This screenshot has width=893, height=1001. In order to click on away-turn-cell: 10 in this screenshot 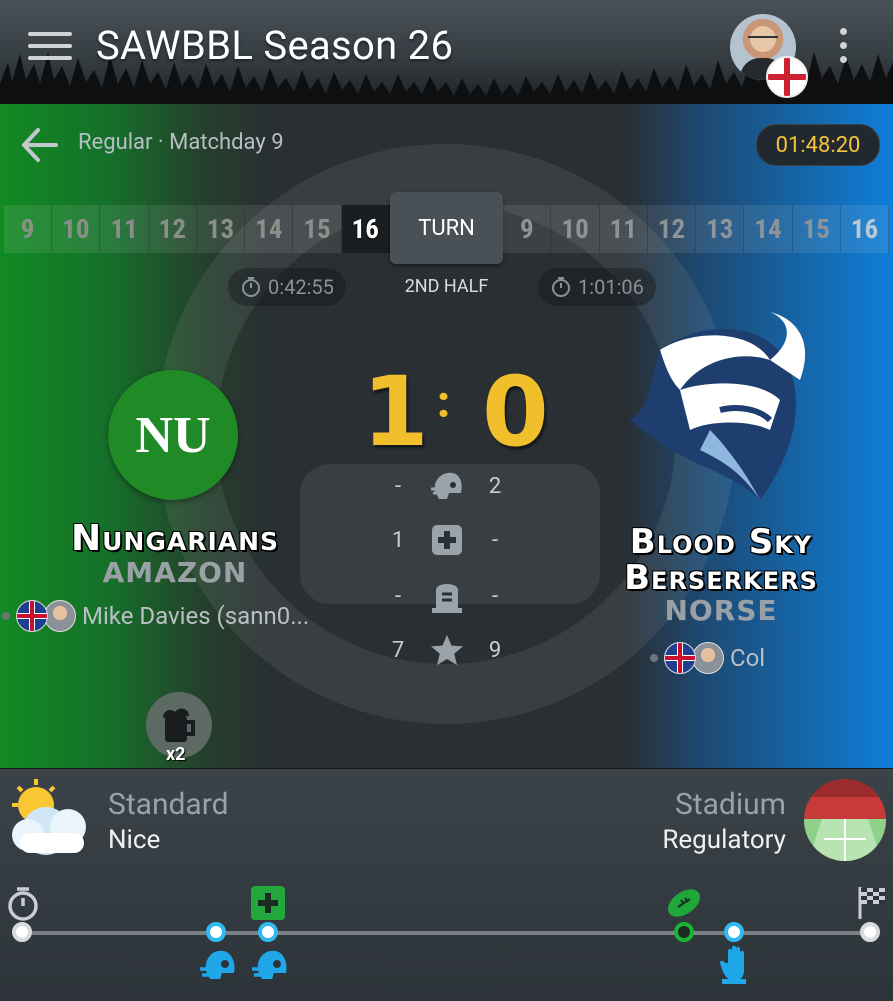, I will do `click(575, 229)`.